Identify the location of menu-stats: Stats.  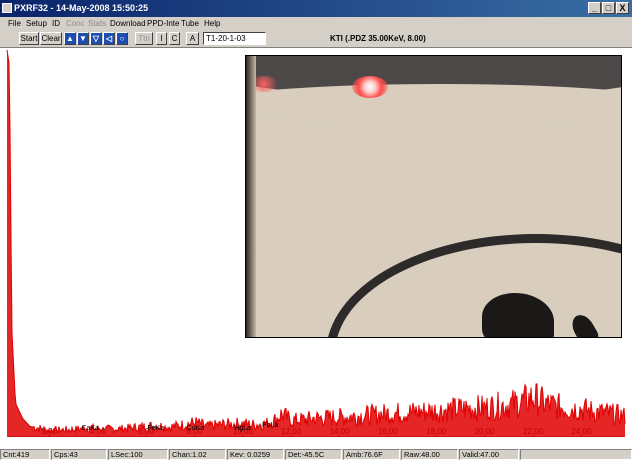
(97, 23).